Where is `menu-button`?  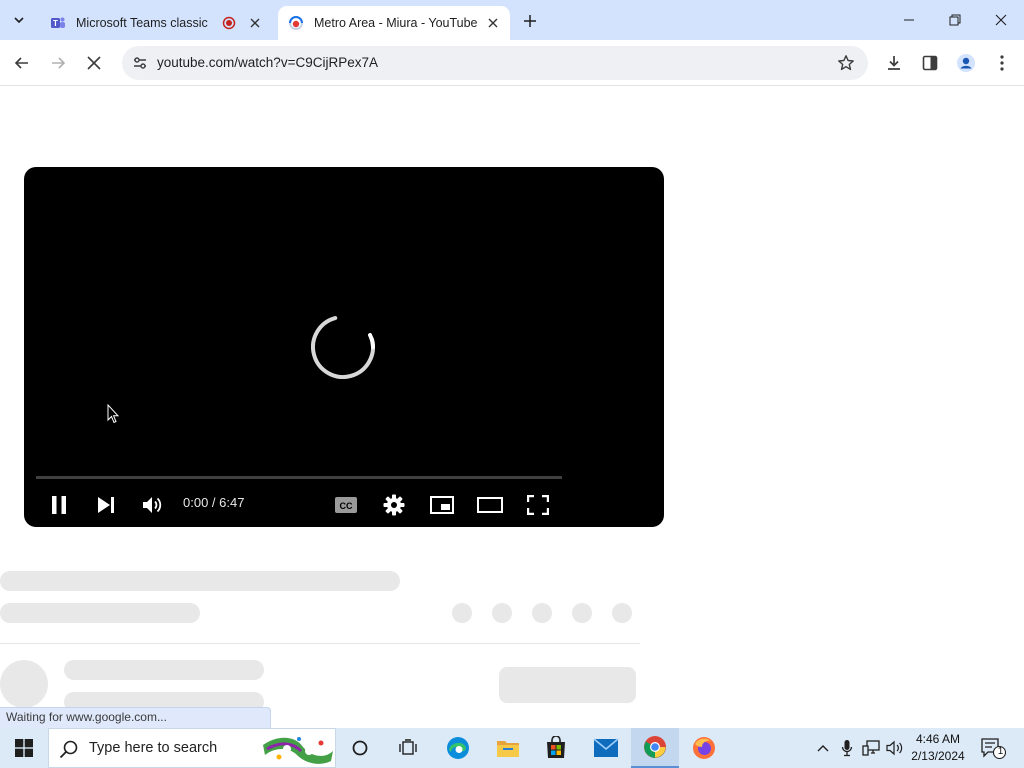
menu-button is located at coordinates (1002, 63).